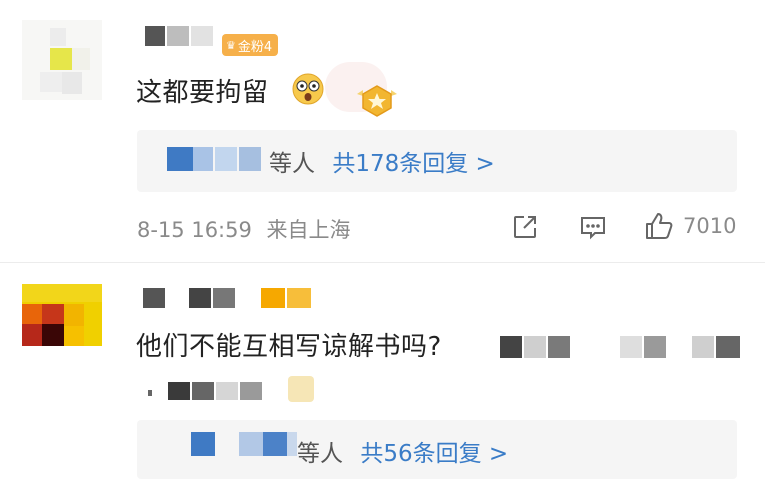 Image resolution: width=765 pixels, height=479 pixels. I want to click on username-blurred, so click(233, 297).